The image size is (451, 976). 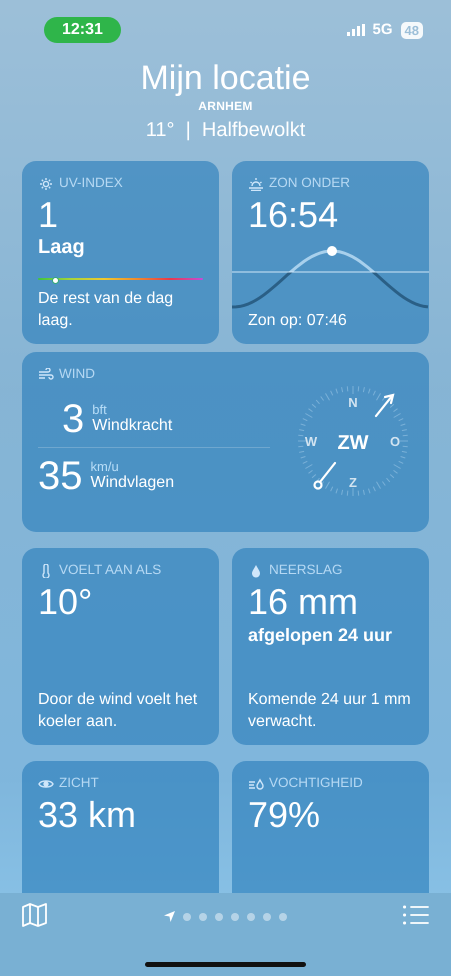 What do you see at coordinates (169, 916) in the screenshot?
I see `location-page-icon` at bounding box center [169, 916].